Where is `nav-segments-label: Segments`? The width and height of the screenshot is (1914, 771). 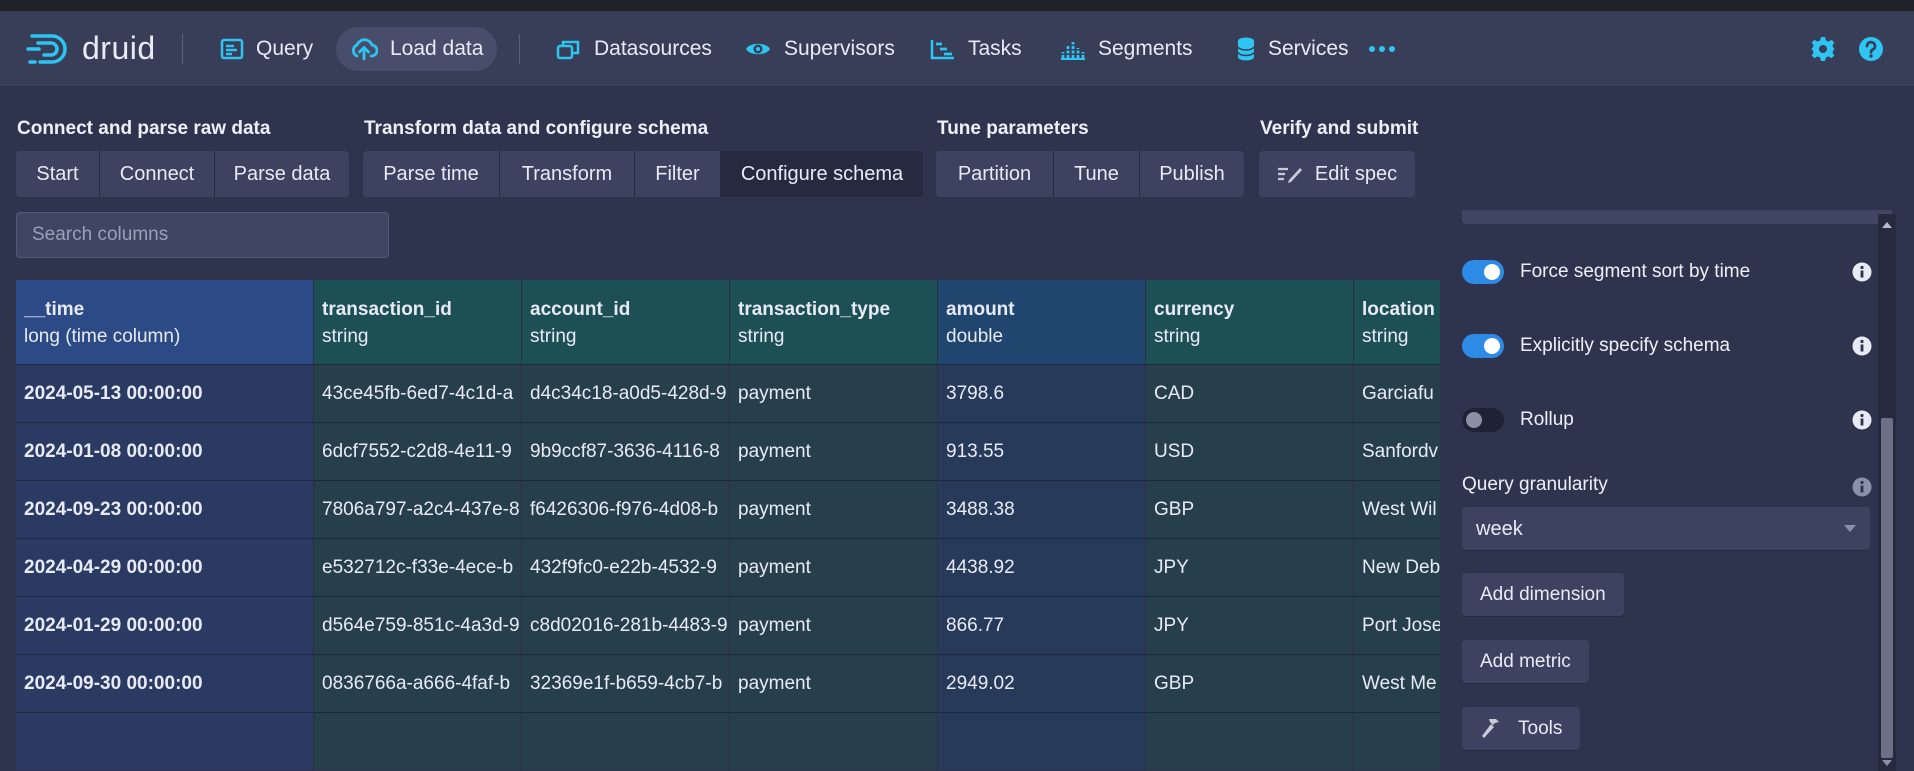 nav-segments-label: Segments is located at coordinates (1145, 48).